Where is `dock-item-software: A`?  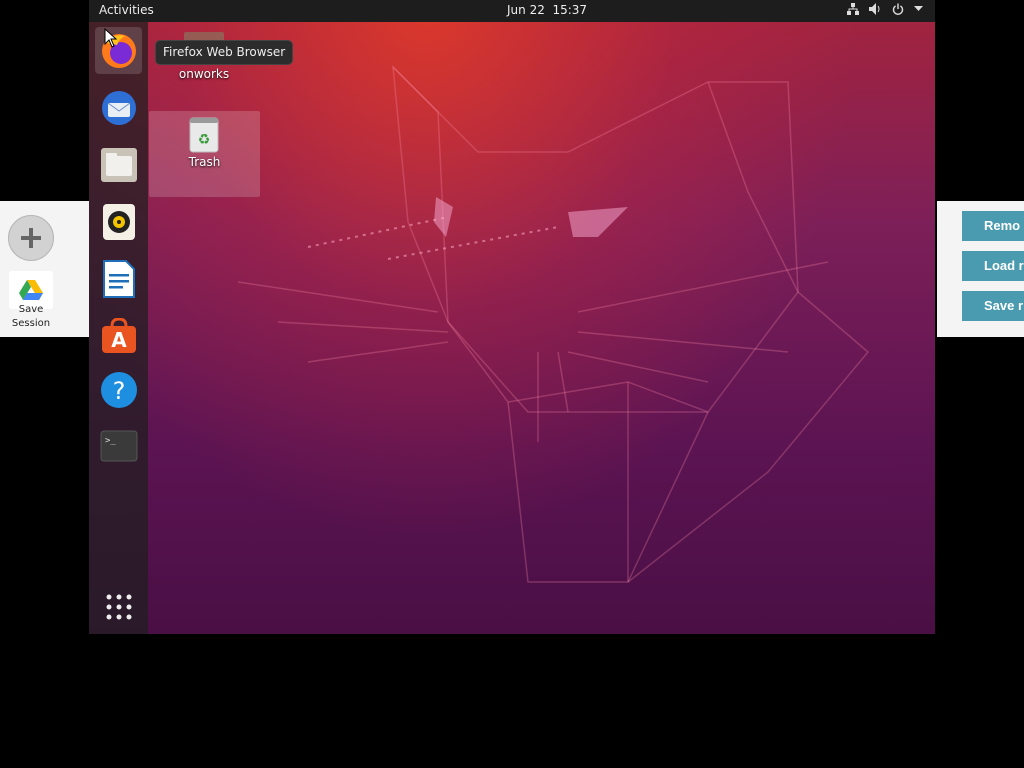 dock-item-software: A is located at coordinates (118, 335).